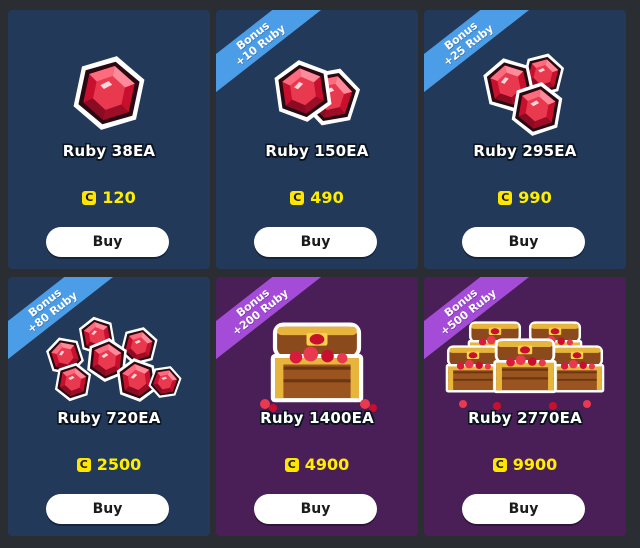  What do you see at coordinates (109, 406) in the screenshot?
I see `shop-item-card: Bonus +80 Ruby Ruby 720EA C 2500 Buy` at bounding box center [109, 406].